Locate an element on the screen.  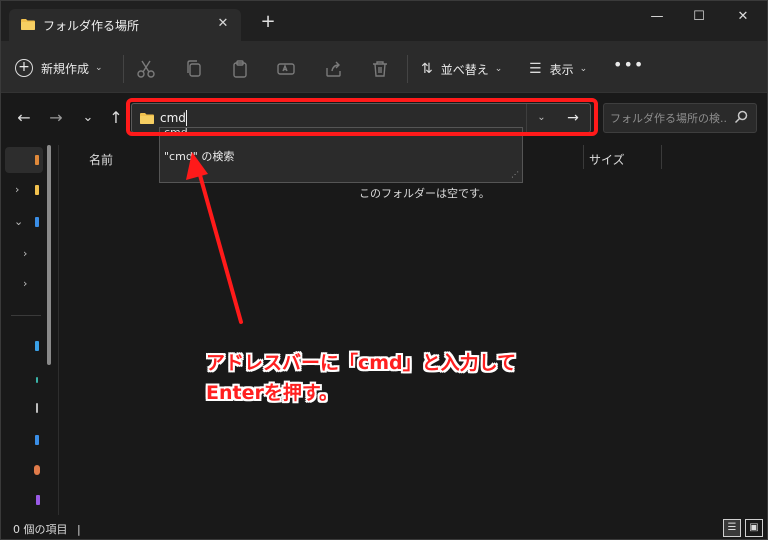
search-box is located at coordinates (680, 118).